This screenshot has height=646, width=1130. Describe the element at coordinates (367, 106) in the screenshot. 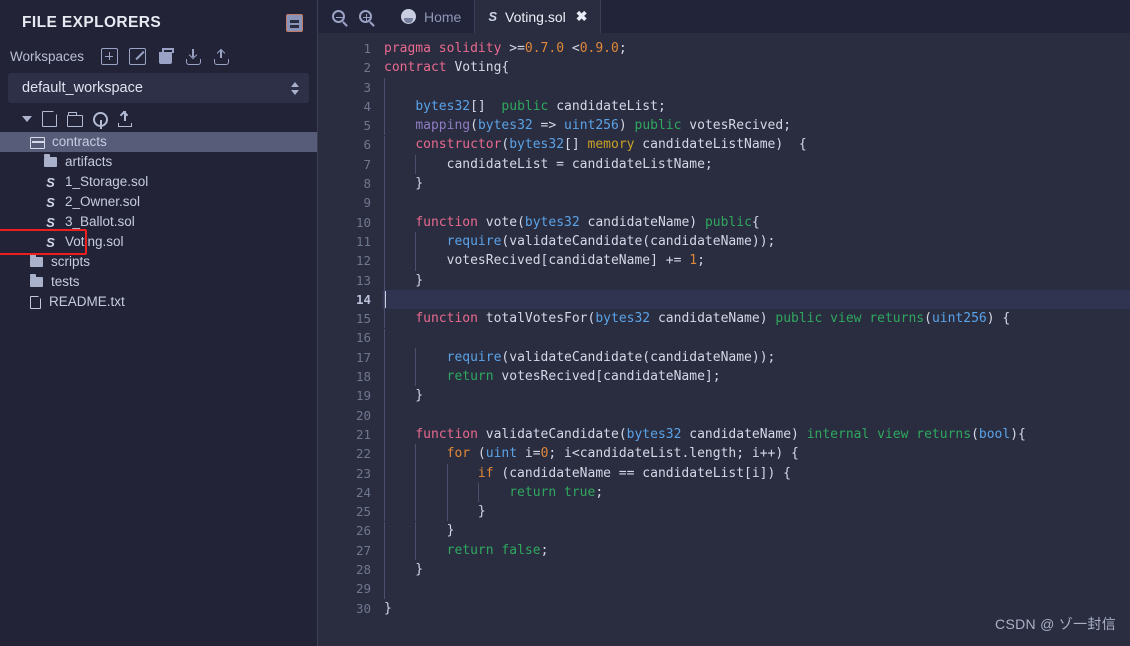

I see `line-number: 4` at that location.